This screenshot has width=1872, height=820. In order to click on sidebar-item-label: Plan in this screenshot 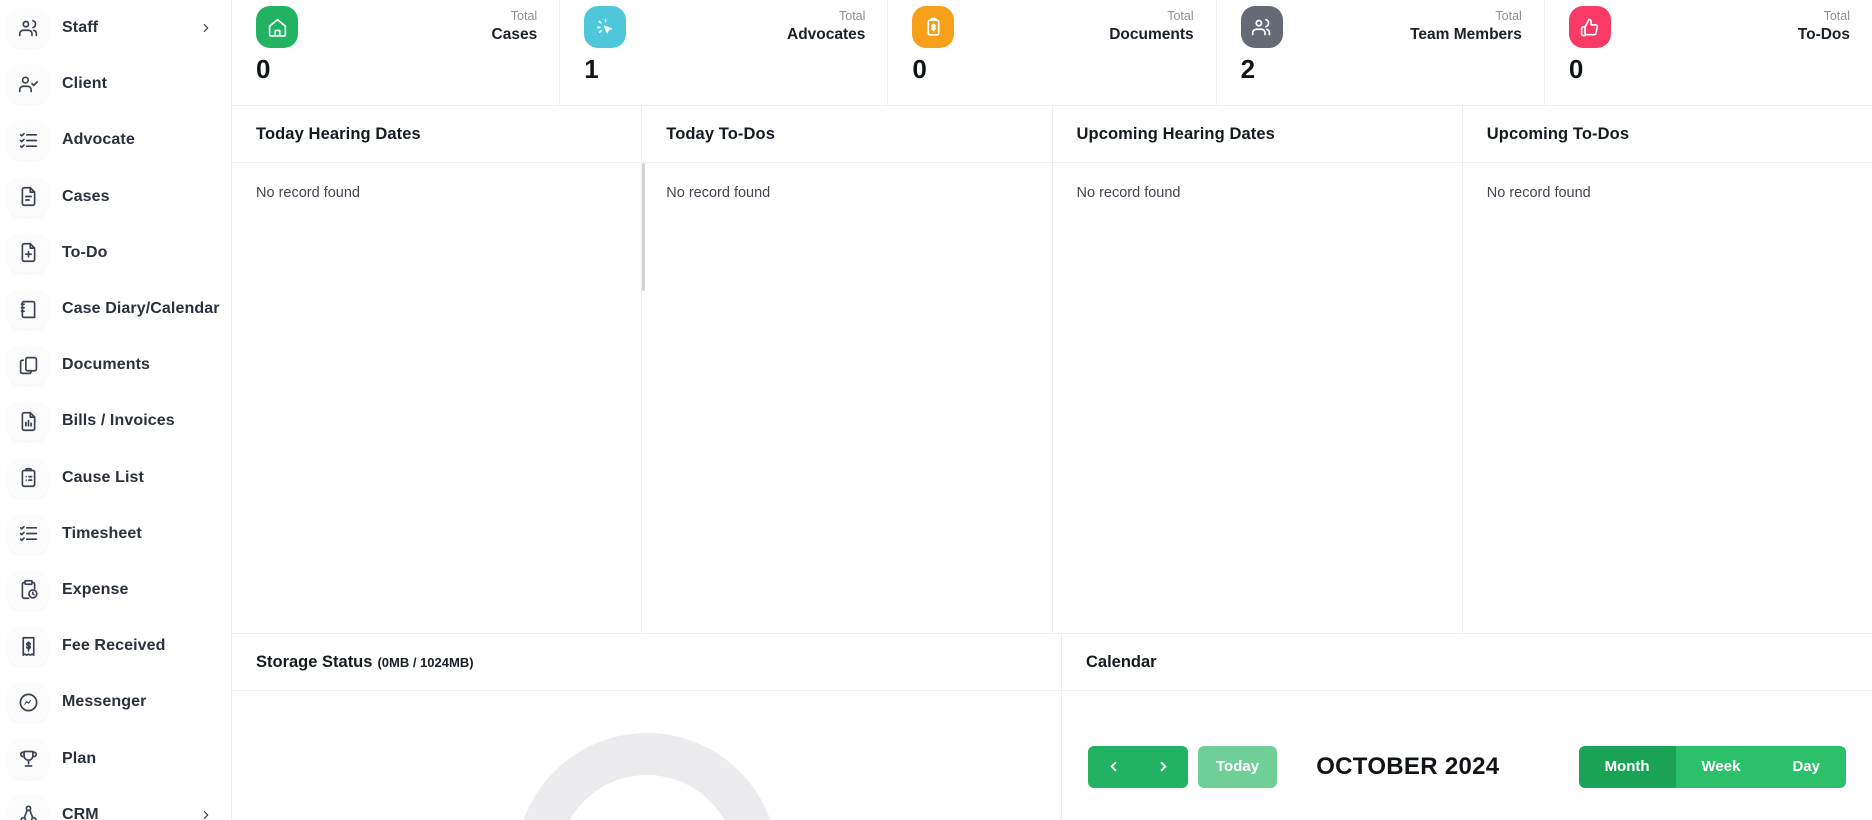, I will do `click(79, 758)`.